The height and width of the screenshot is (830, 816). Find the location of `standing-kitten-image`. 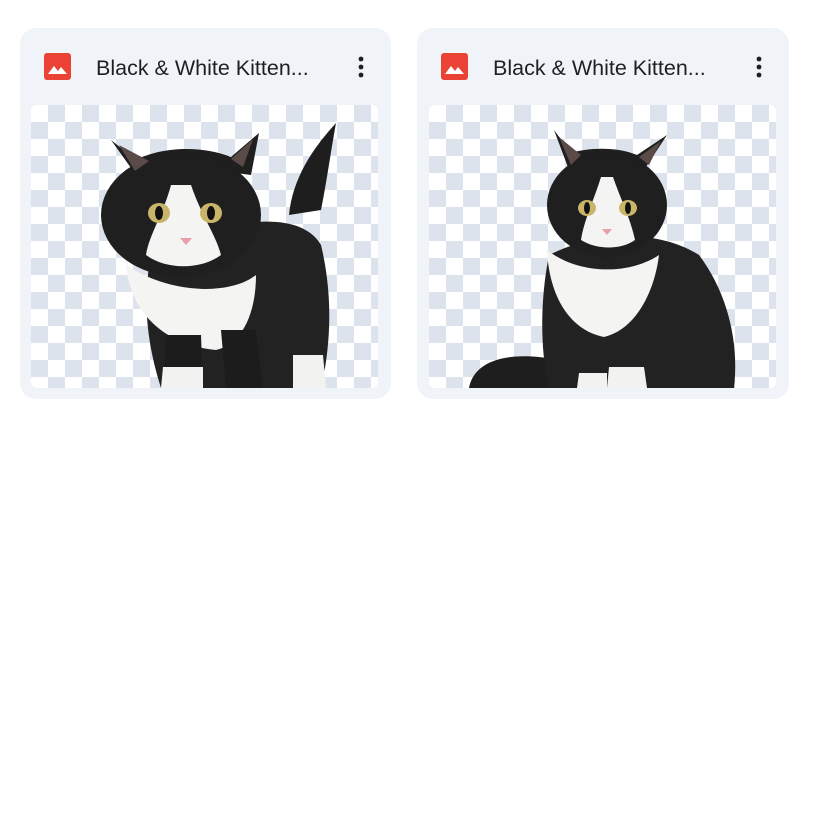

standing-kitten-image is located at coordinates (218, 255).